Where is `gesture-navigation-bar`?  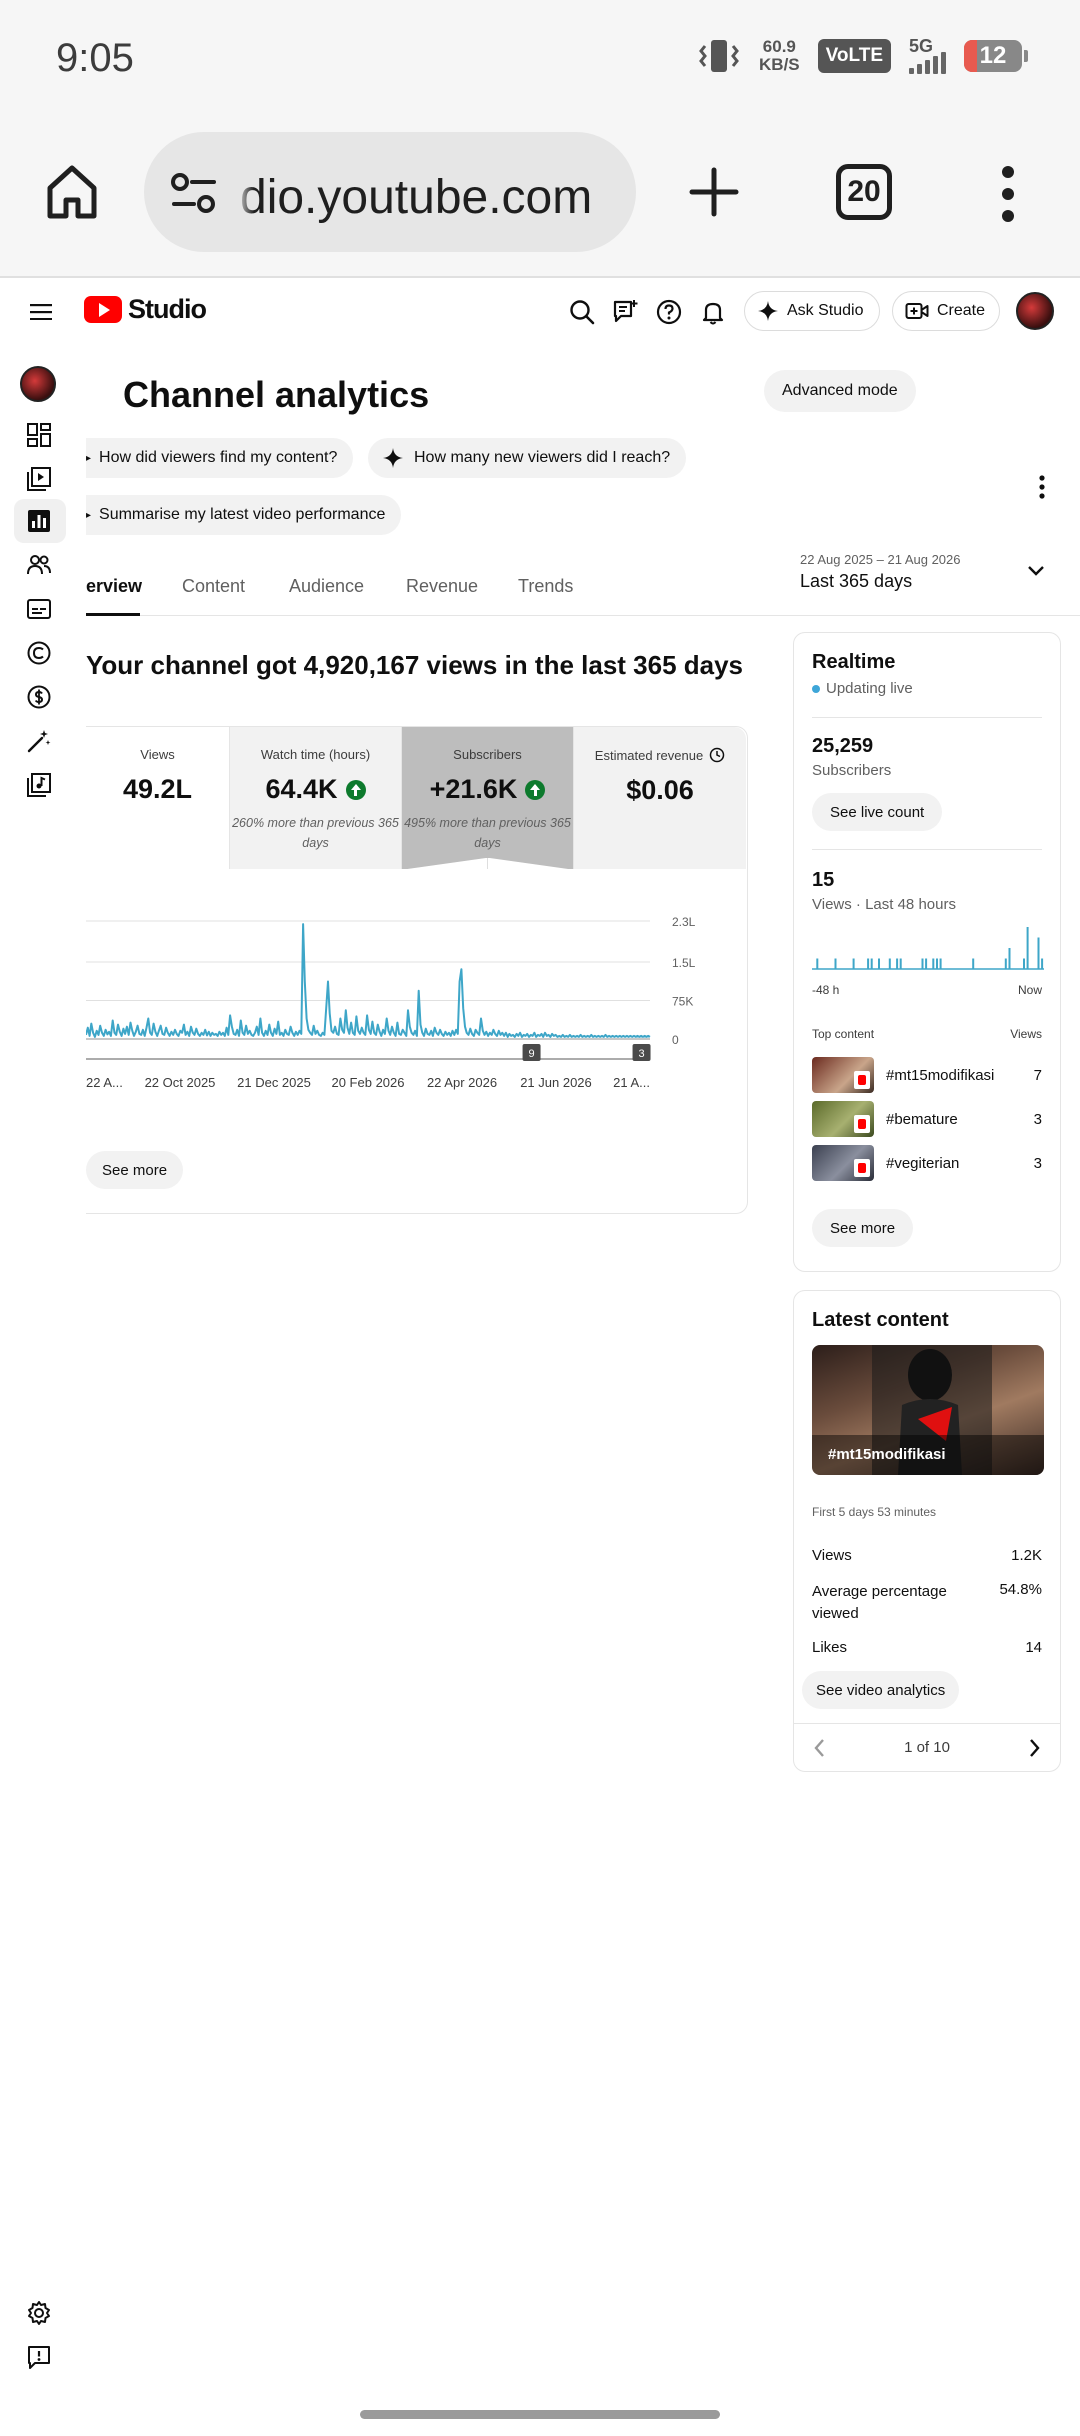 gesture-navigation-bar is located at coordinates (540, 2414).